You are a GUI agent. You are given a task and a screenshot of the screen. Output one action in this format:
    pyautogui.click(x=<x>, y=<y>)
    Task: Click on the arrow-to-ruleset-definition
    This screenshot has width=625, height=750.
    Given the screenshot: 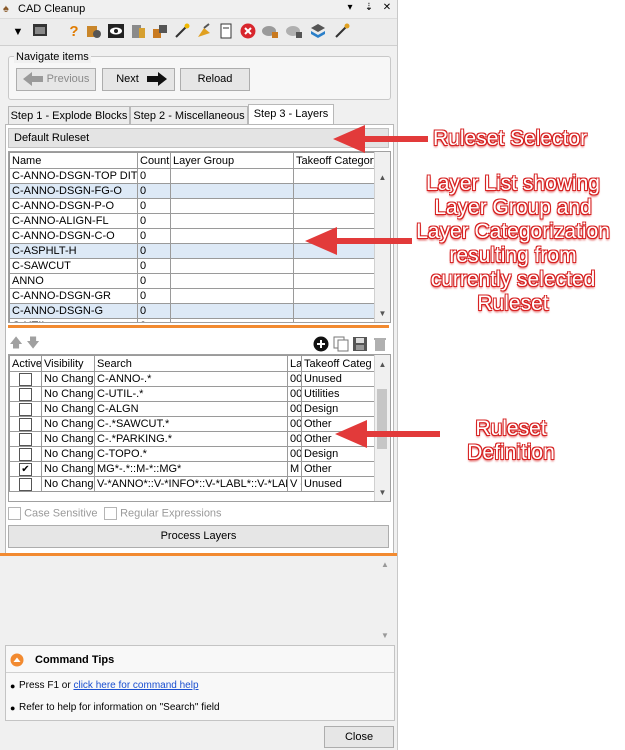 What is the action you would take?
    pyautogui.click(x=387, y=434)
    